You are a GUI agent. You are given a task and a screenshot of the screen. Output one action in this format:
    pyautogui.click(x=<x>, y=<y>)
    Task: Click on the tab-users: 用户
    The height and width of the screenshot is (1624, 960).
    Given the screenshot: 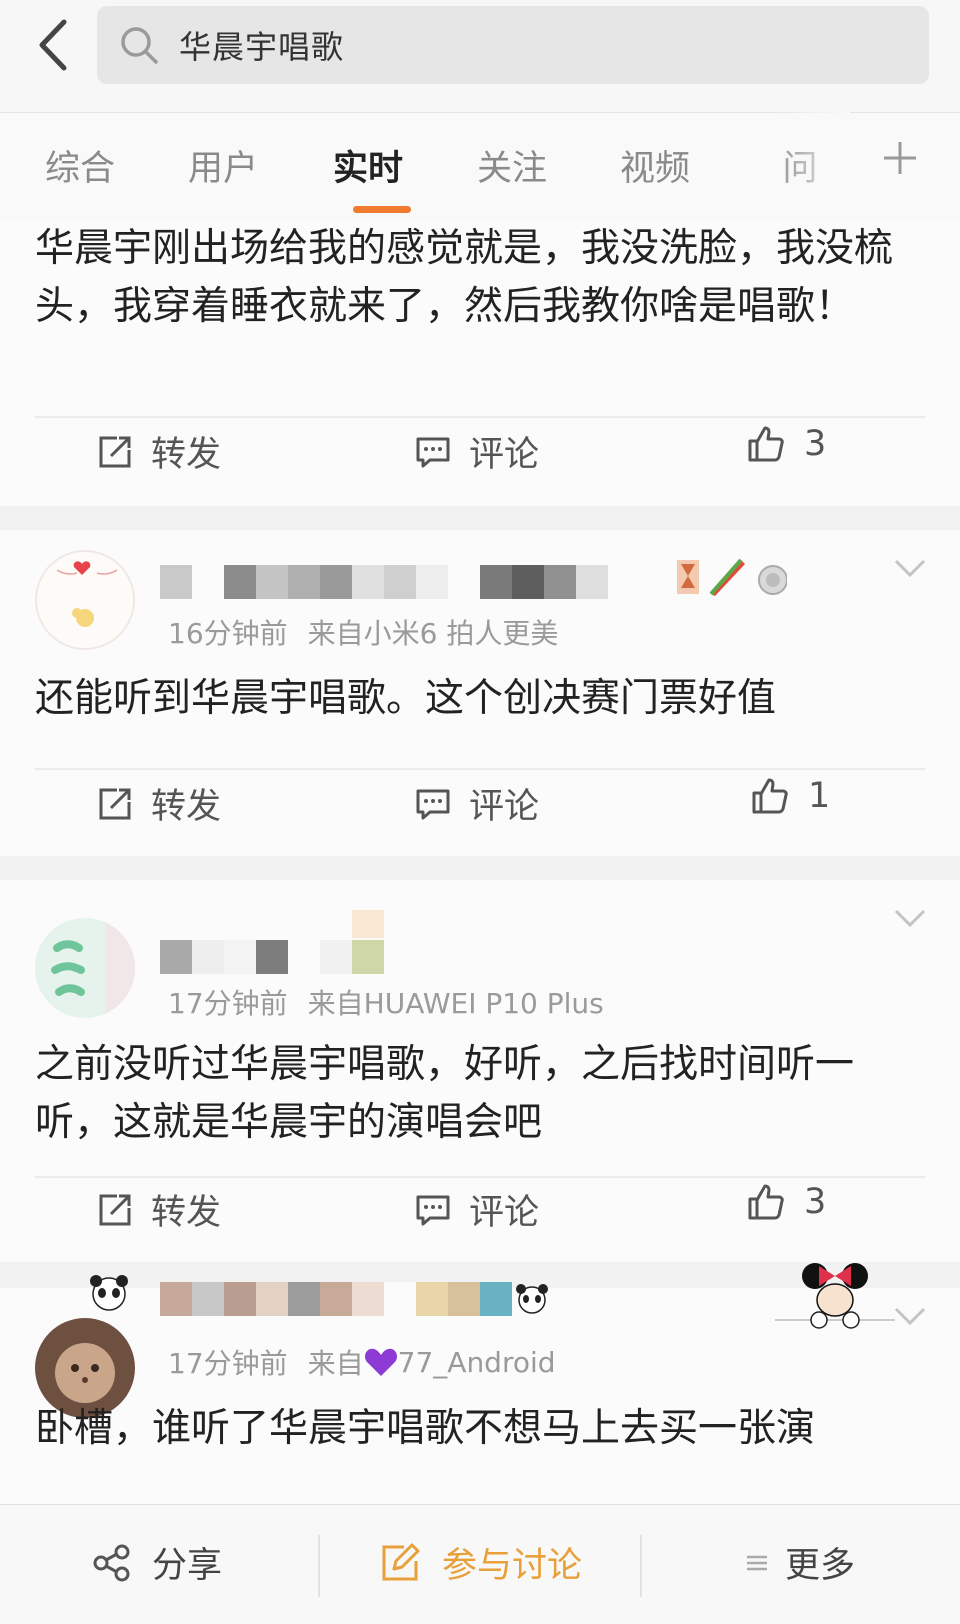 What is the action you would take?
    pyautogui.click(x=223, y=165)
    